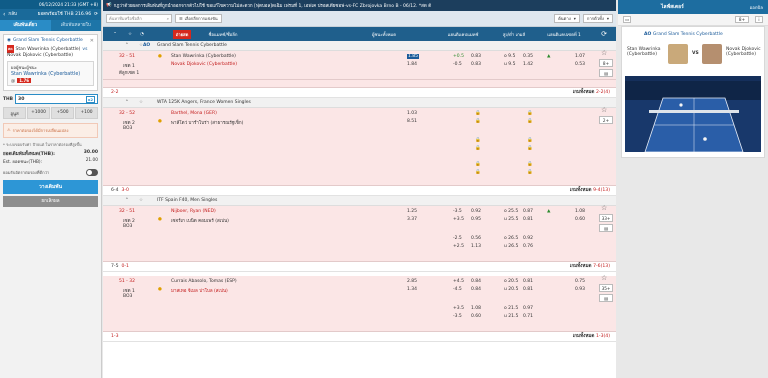 The height and width of the screenshot is (378, 768). Describe the element at coordinates (187, 200) in the screenshot. I see `league-name: ITF Spain F40, Men Singles` at that location.